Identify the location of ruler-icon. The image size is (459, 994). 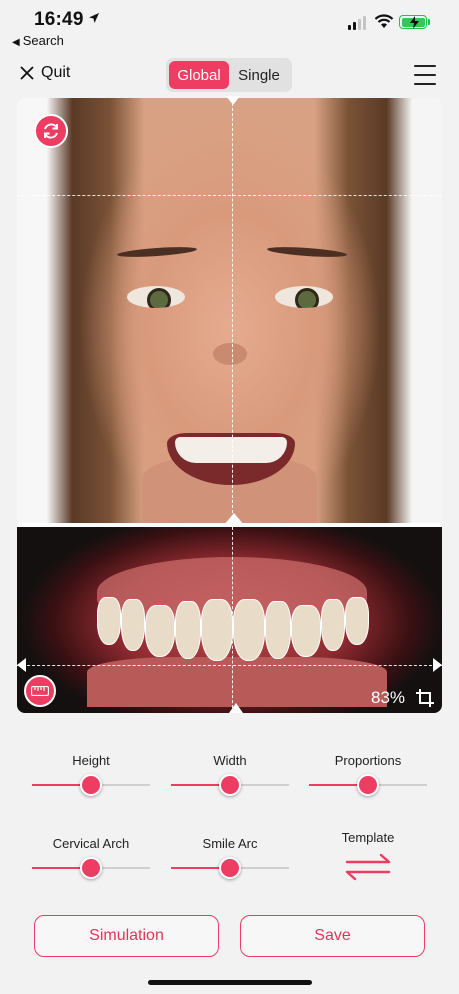
(40, 691).